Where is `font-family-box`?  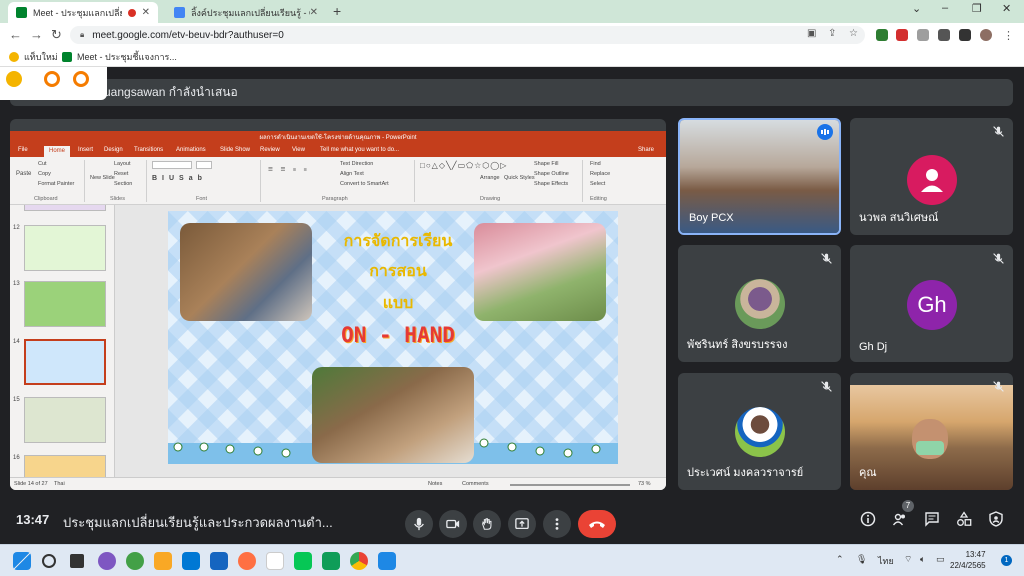 font-family-box is located at coordinates (172, 165).